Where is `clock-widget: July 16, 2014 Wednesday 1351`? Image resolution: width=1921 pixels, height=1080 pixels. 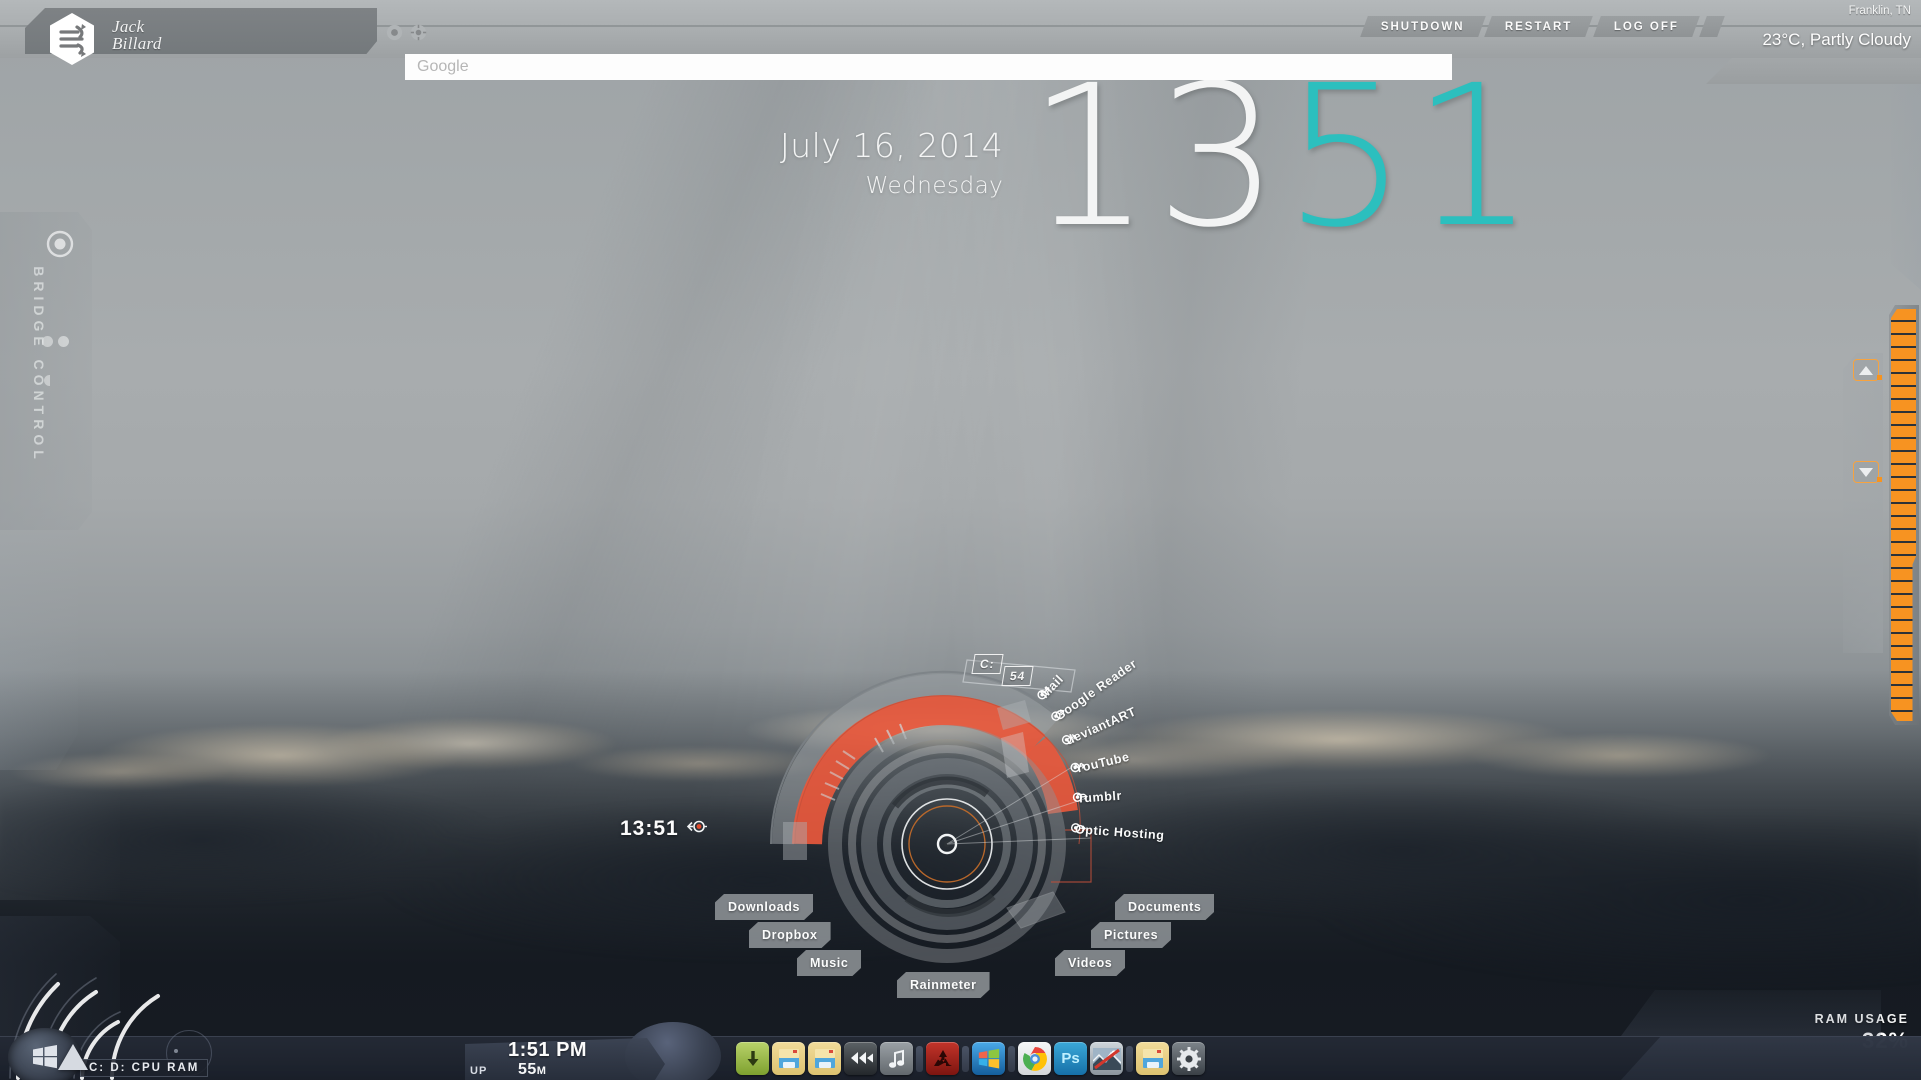
clock-widget: July 16, 2014 Wednesday 1351 is located at coordinates (1160, 156).